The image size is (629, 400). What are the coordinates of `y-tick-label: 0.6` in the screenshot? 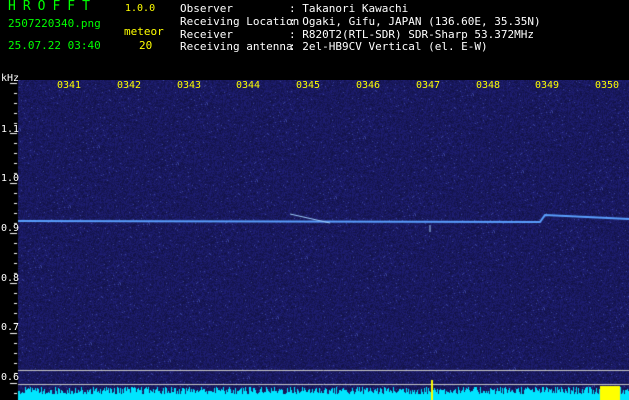 It's located at (10, 377).